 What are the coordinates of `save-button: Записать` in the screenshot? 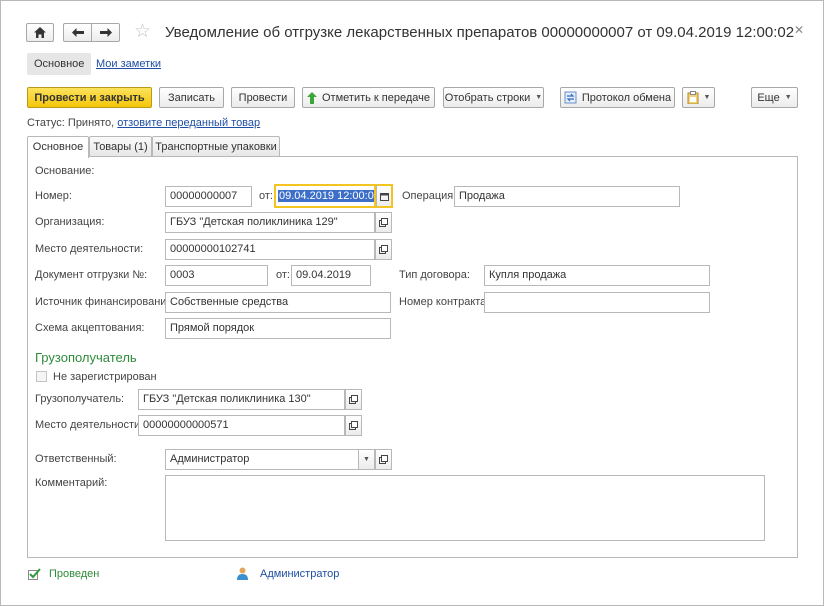 It's located at (191, 97).